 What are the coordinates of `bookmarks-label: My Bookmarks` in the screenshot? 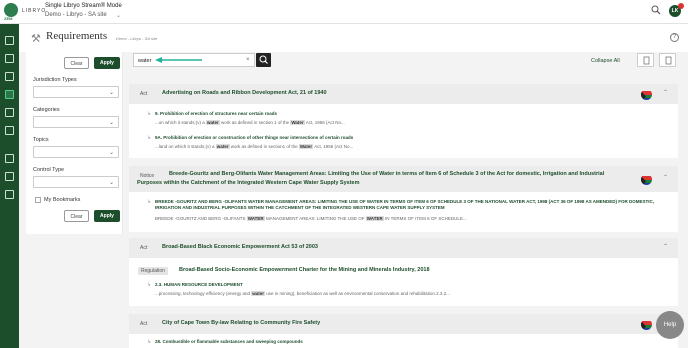 It's located at (62, 200).